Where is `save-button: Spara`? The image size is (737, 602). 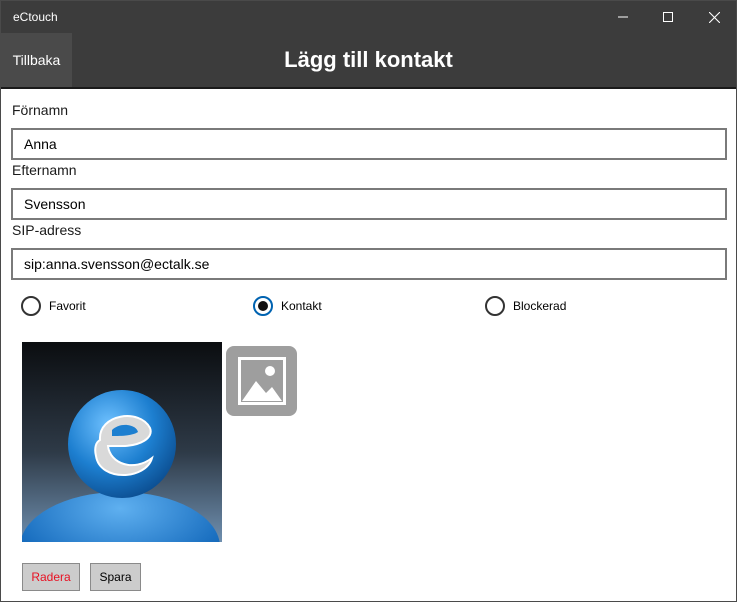
save-button: Spara is located at coordinates (115, 577).